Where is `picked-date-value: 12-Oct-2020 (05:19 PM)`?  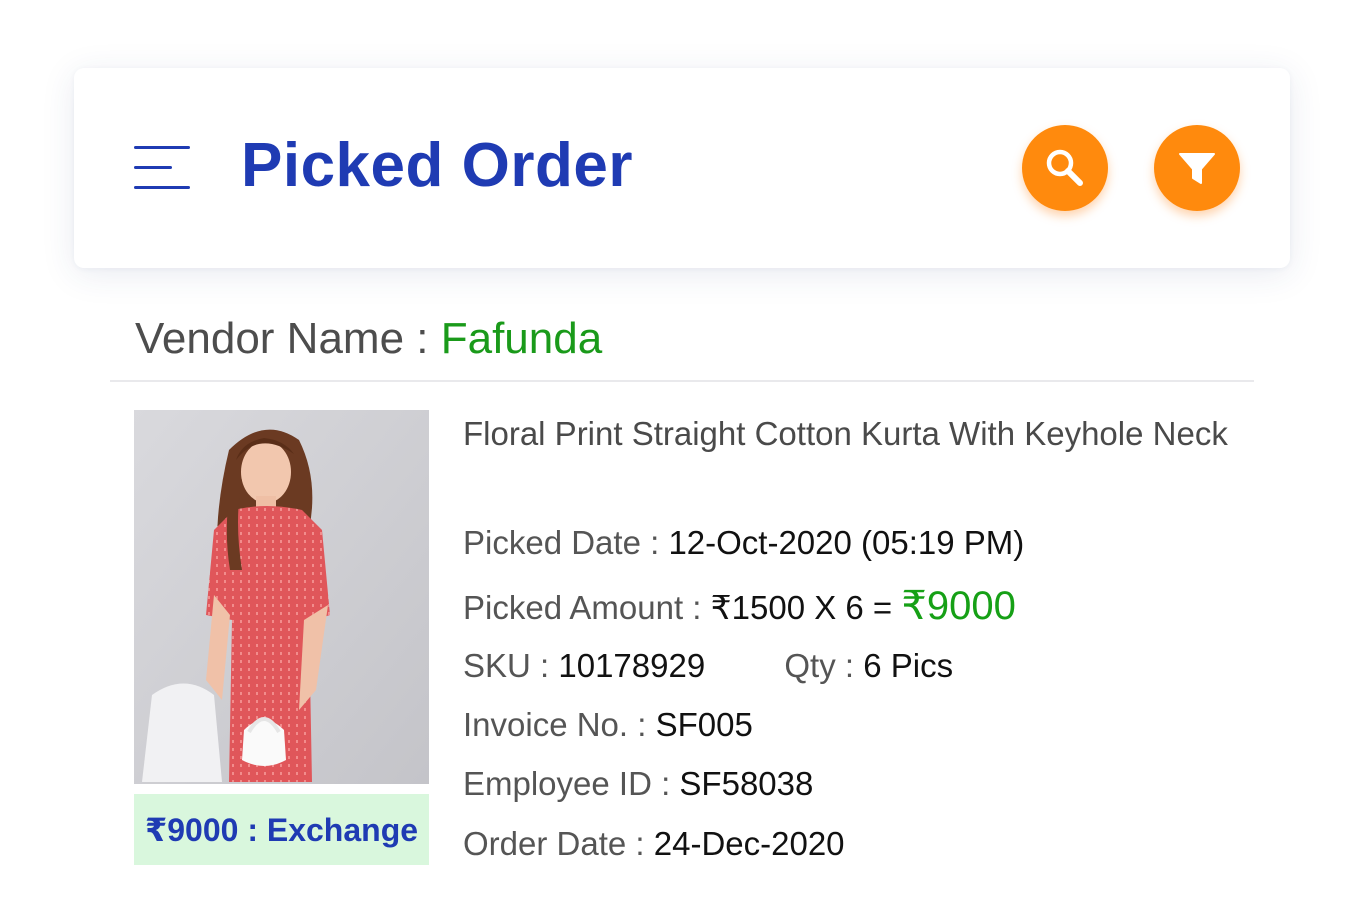 picked-date-value: 12-Oct-2020 (05:19 PM) is located at coordinates (846, 542).